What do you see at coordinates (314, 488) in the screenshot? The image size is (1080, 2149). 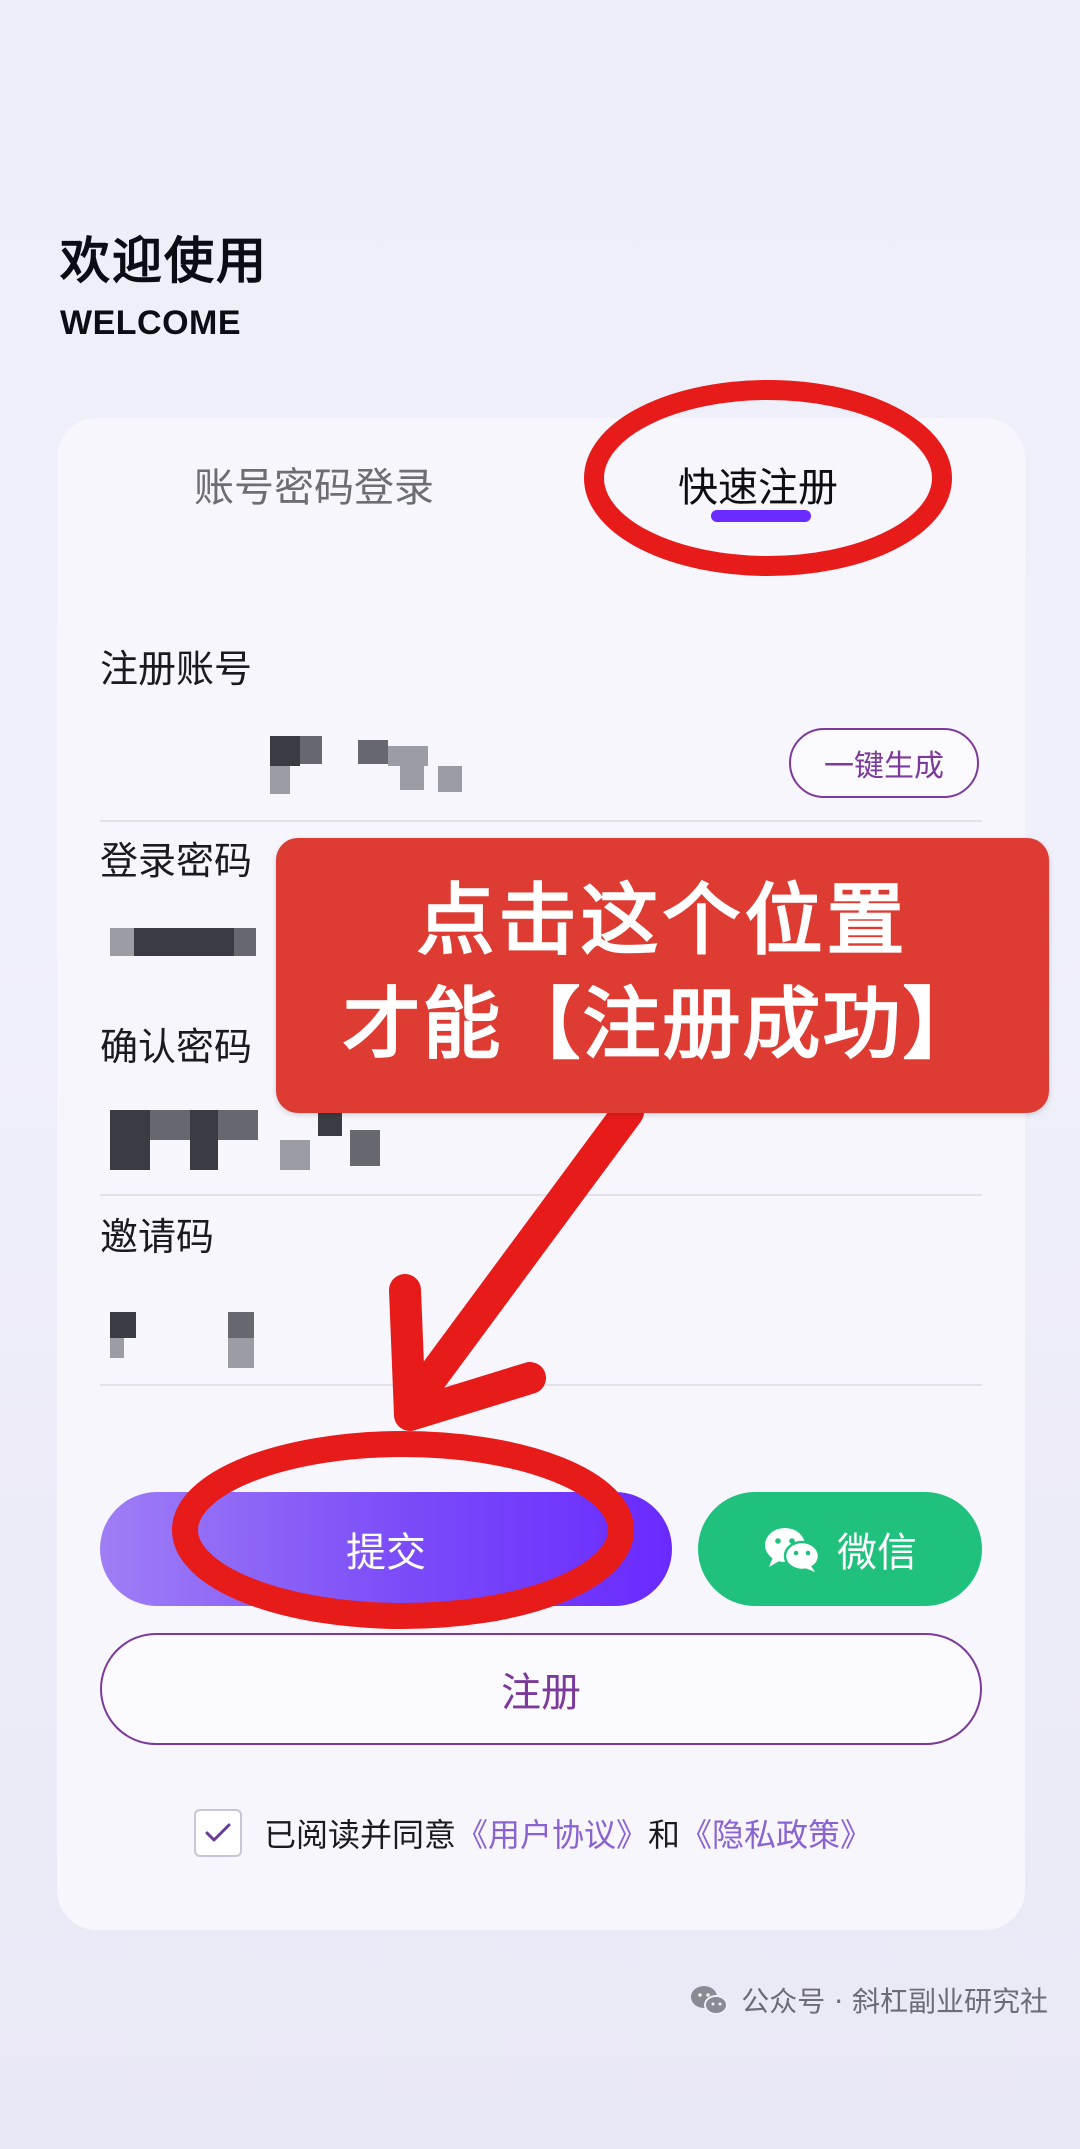 I see `tab-account-login: 账号密码登录` at bounding box center [314, 488].